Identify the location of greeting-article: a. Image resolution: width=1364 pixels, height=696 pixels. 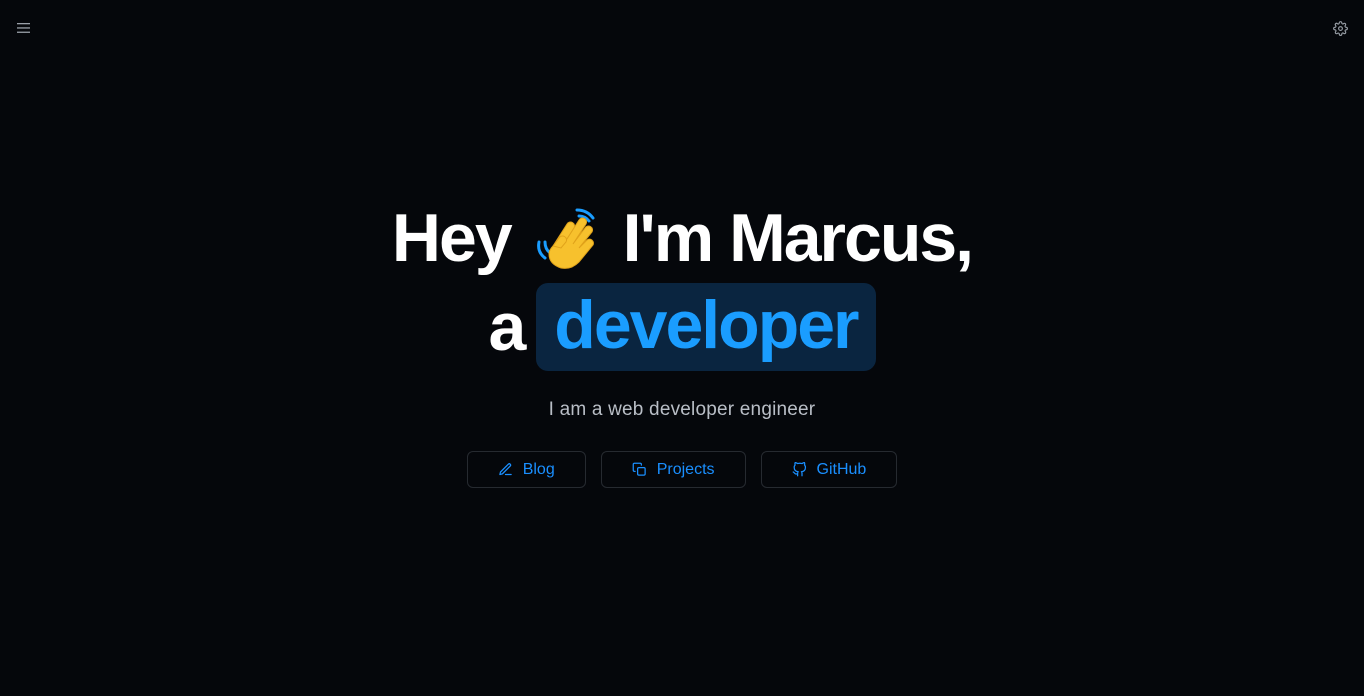
(507, 327).